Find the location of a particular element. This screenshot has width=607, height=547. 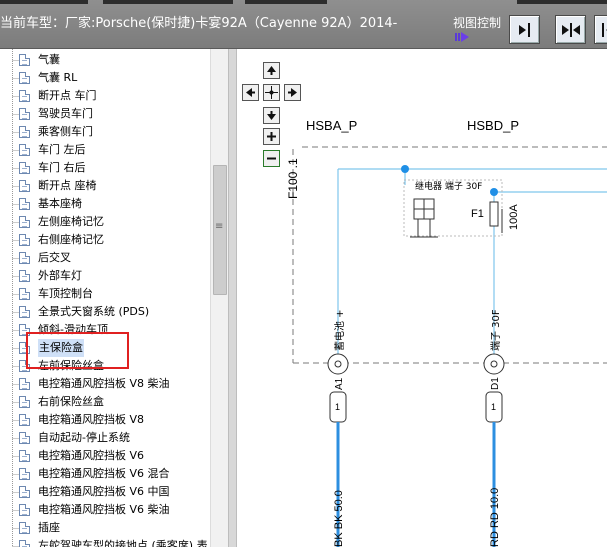

pan-up-button is located at coordinates (271, 70).